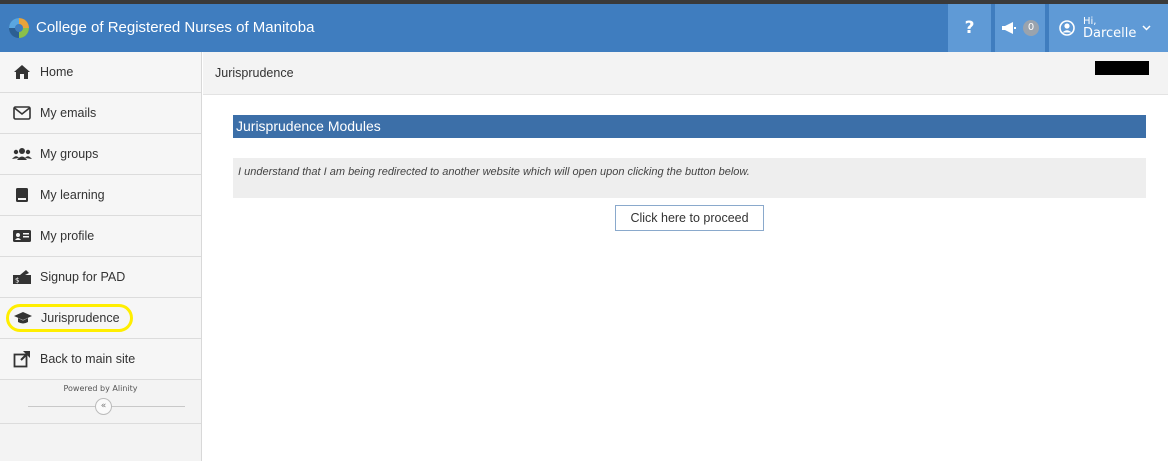  What do you see at coordinates (100, 113) in the screenshot?
I see `sidebar-item-my-emails: My emails` at bounding box center [100, 113].